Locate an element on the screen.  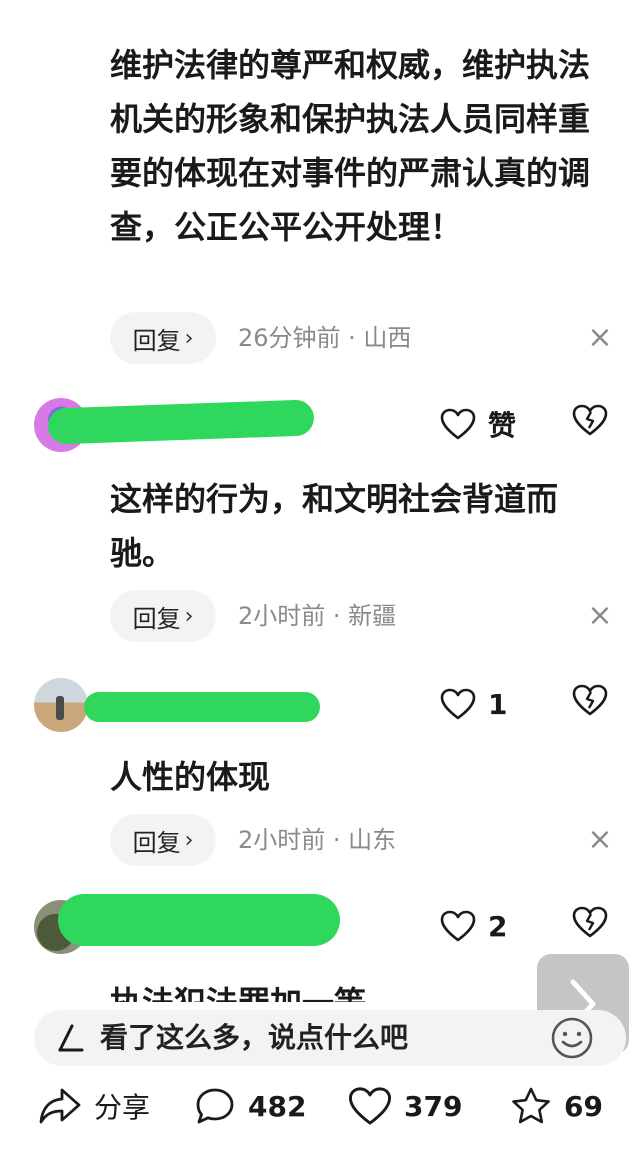
comment-user-row: 2 is located at coordinates (320, 926).